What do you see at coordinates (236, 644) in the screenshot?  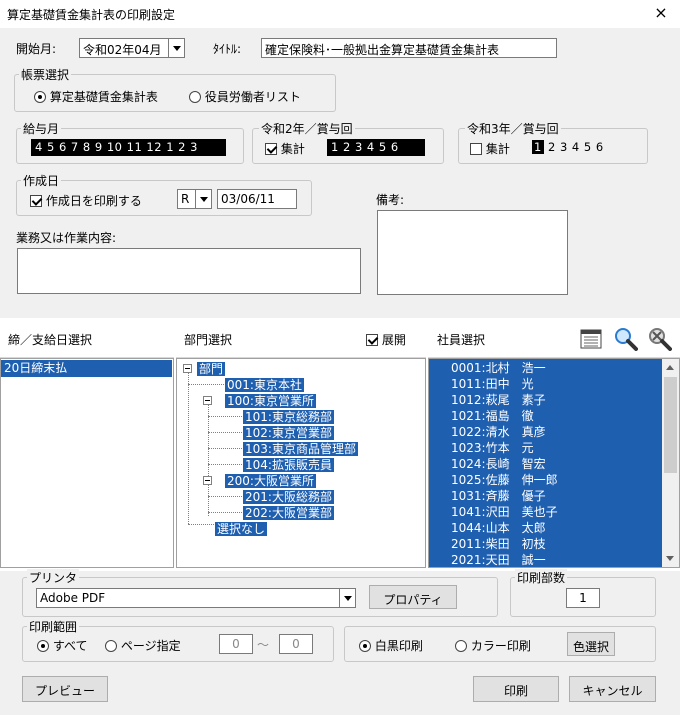 I see `page-from-input: 0` at bounding box center [236, 644].